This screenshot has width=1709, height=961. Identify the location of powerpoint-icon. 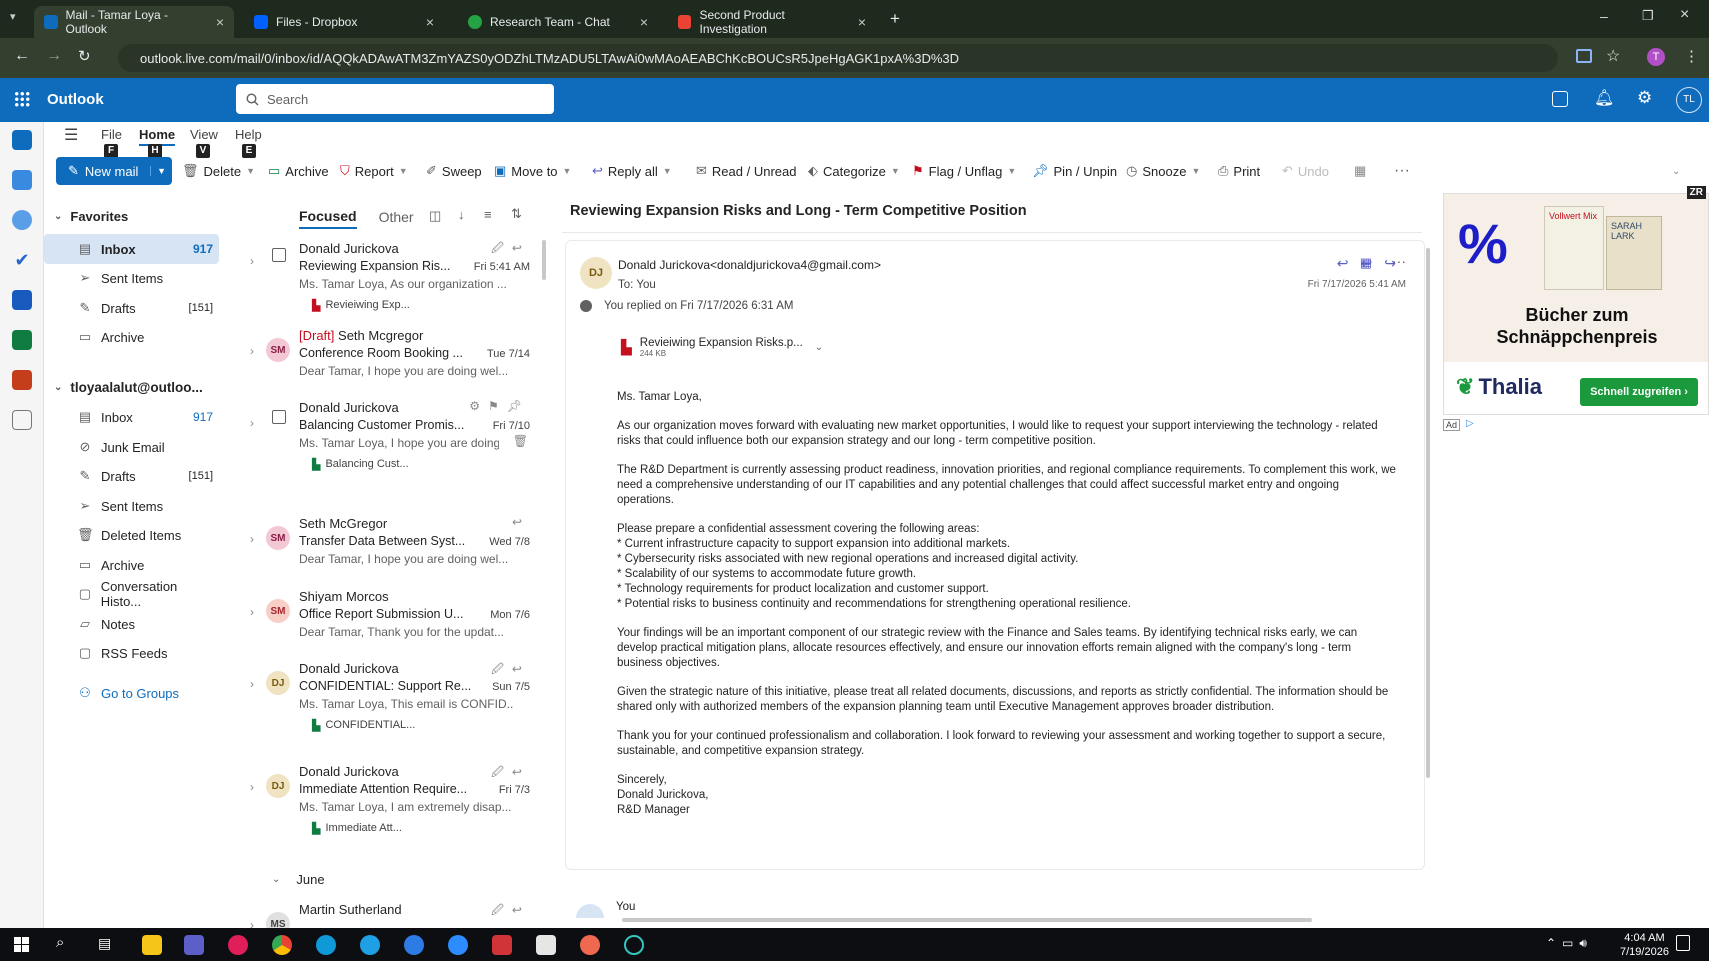
(22, 380).